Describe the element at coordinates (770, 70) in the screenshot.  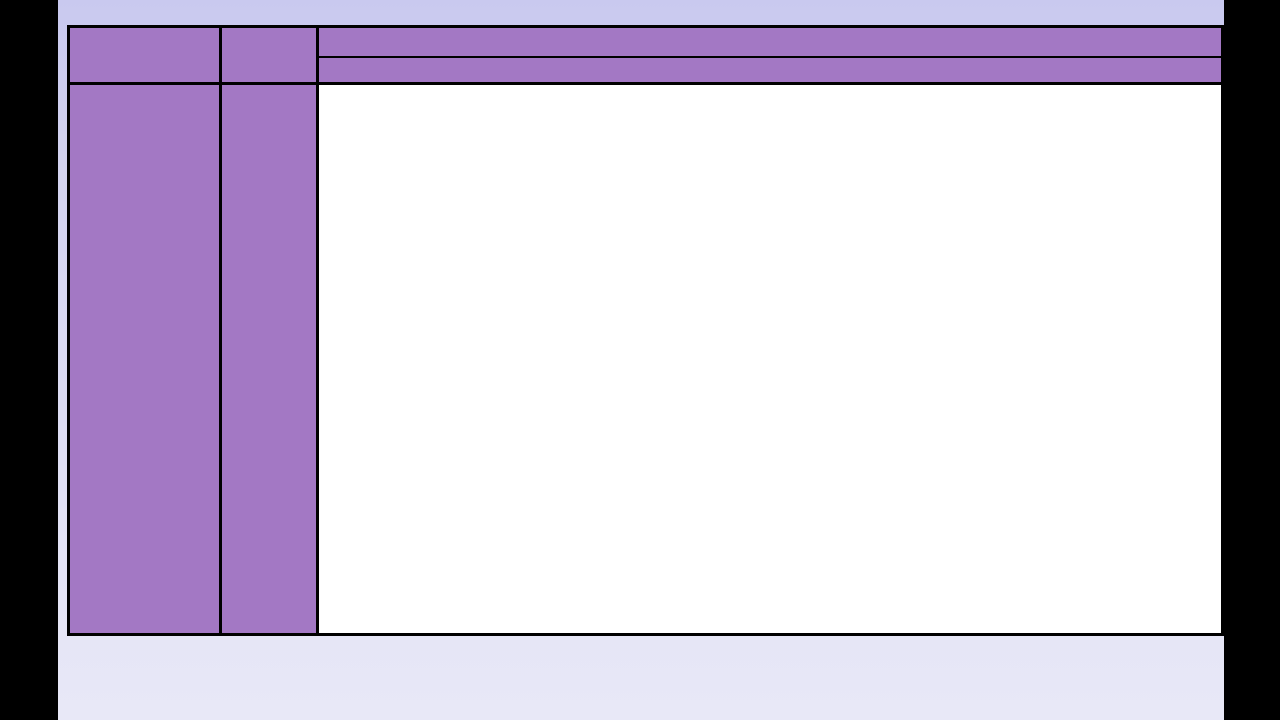
I see `week-header-row` at that location.